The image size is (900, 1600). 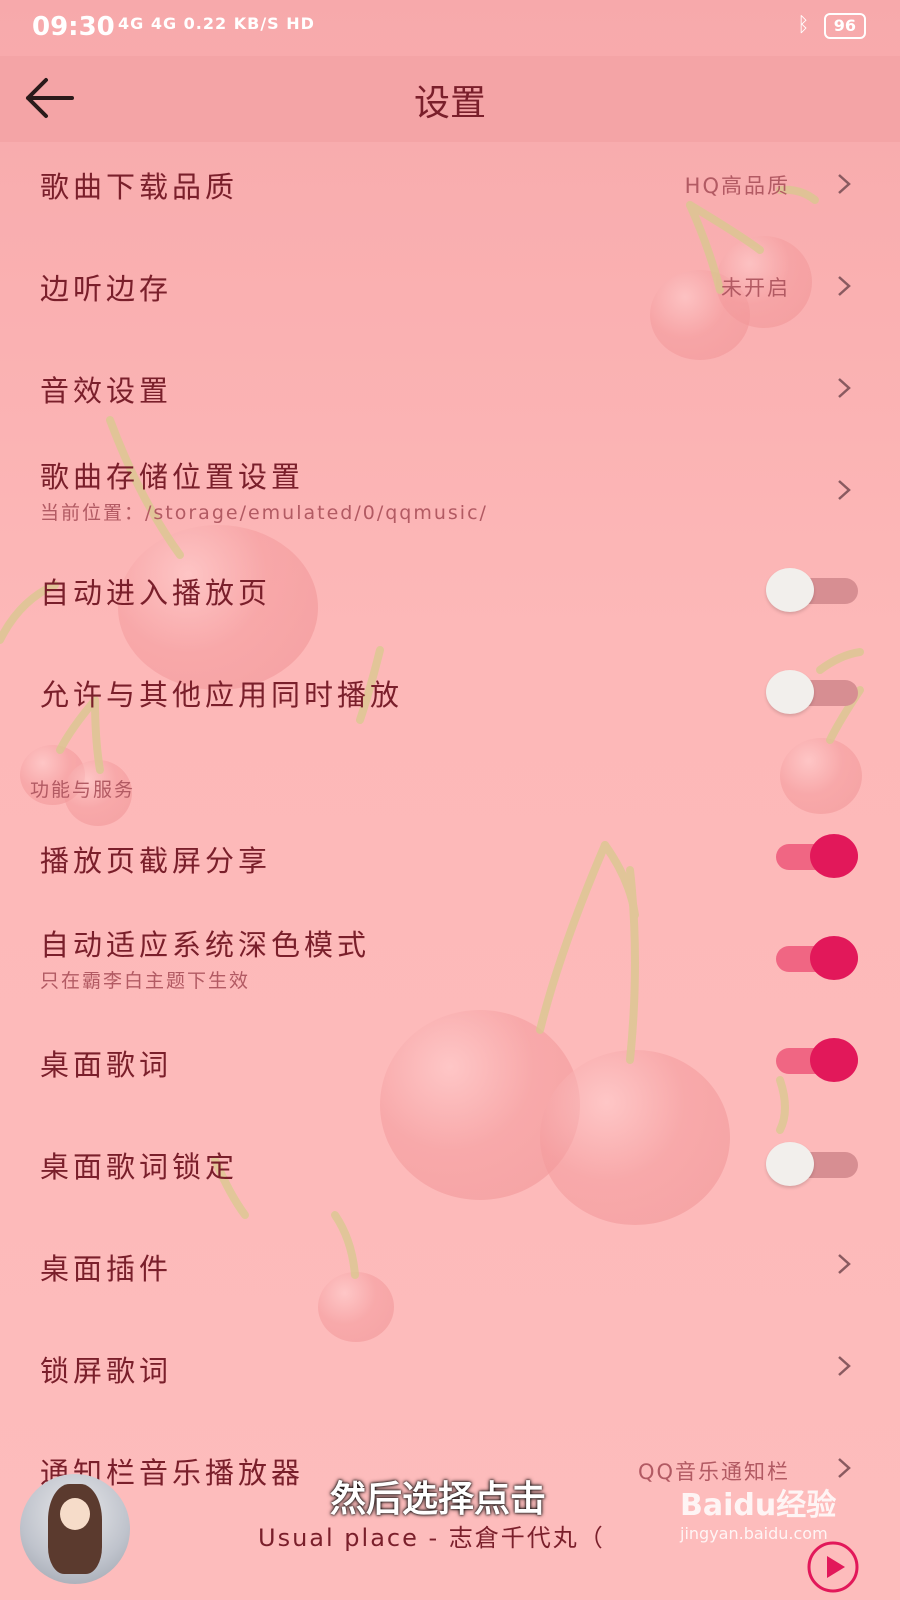 I want to click on bluetooth-icon: ᛒ, so click(x=803, y=24).